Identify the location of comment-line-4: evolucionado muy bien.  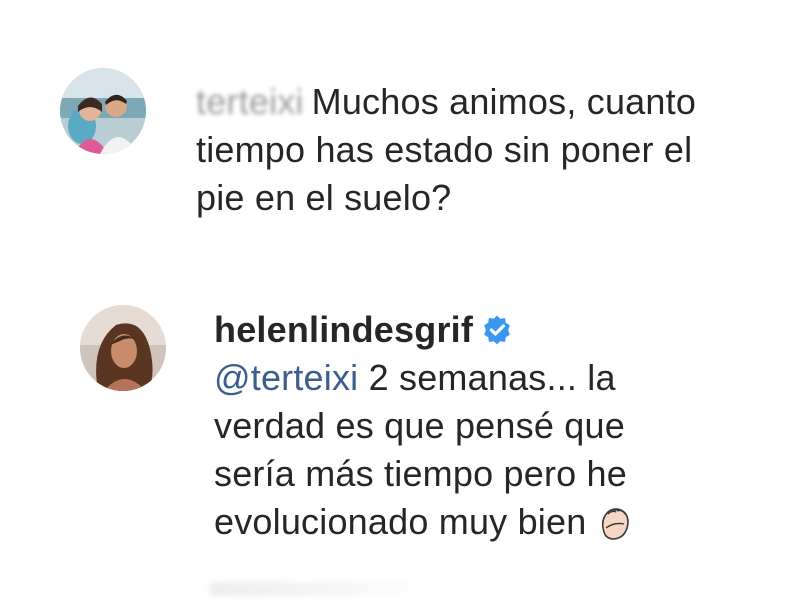
(494, 522).